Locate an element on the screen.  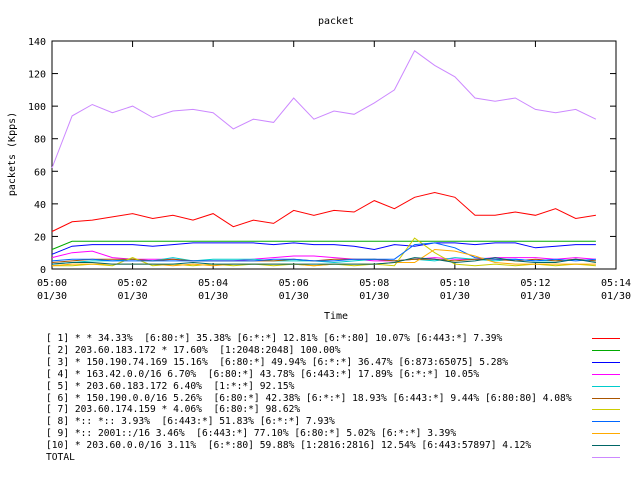
y-tick-label: 120 is located at coordinates (37, 75).